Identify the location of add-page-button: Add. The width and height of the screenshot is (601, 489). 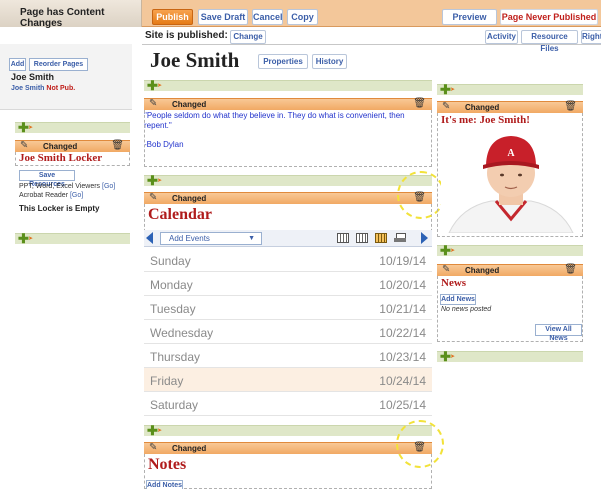
(17, 64).